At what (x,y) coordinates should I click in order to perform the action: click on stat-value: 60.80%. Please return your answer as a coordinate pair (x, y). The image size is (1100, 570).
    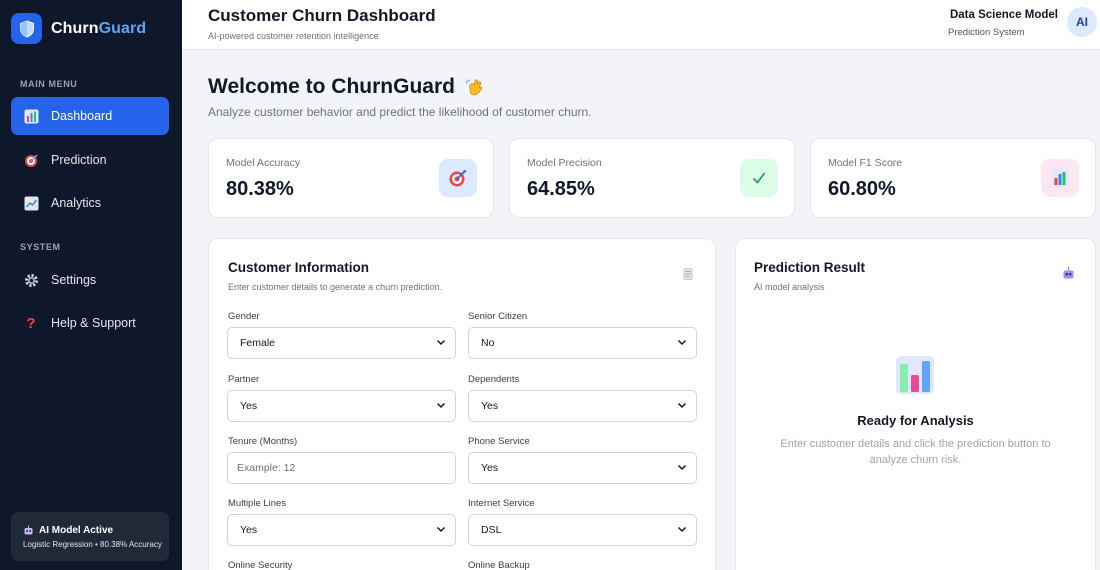
    Looking at the image, I should click on (862, 189).